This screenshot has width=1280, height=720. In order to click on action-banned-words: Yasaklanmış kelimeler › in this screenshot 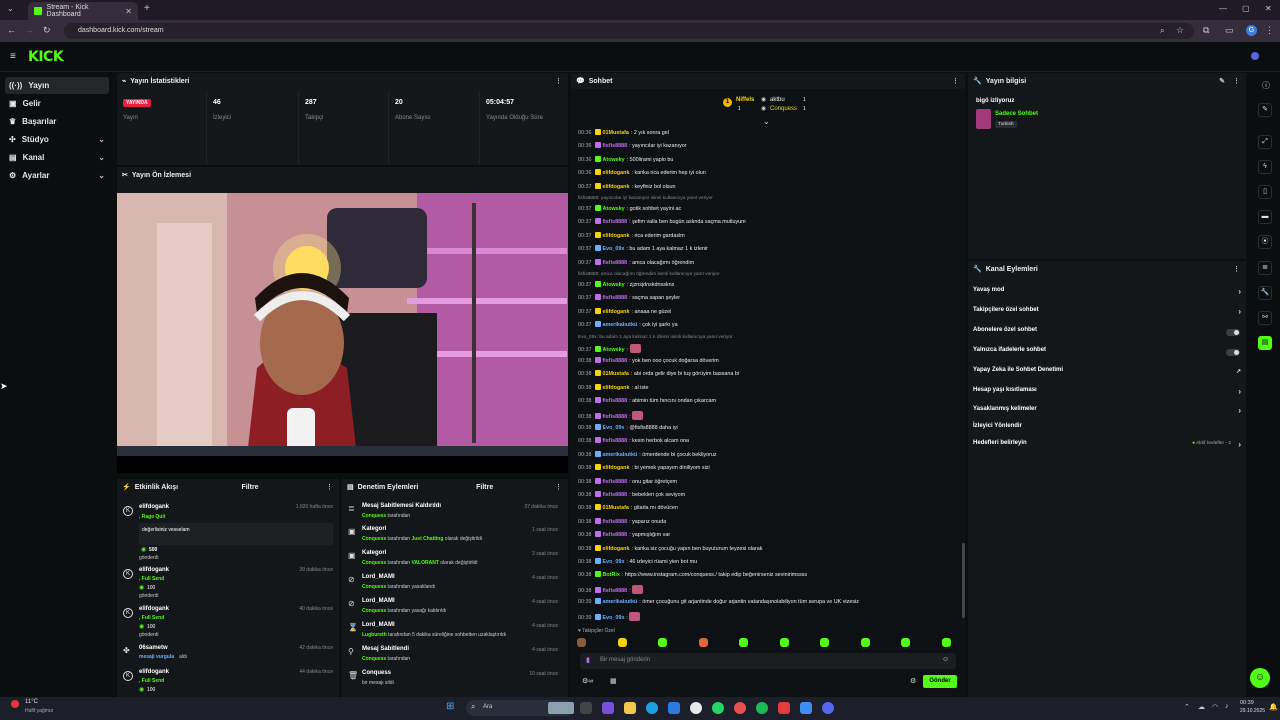, I will do `click(1109, 413)`.